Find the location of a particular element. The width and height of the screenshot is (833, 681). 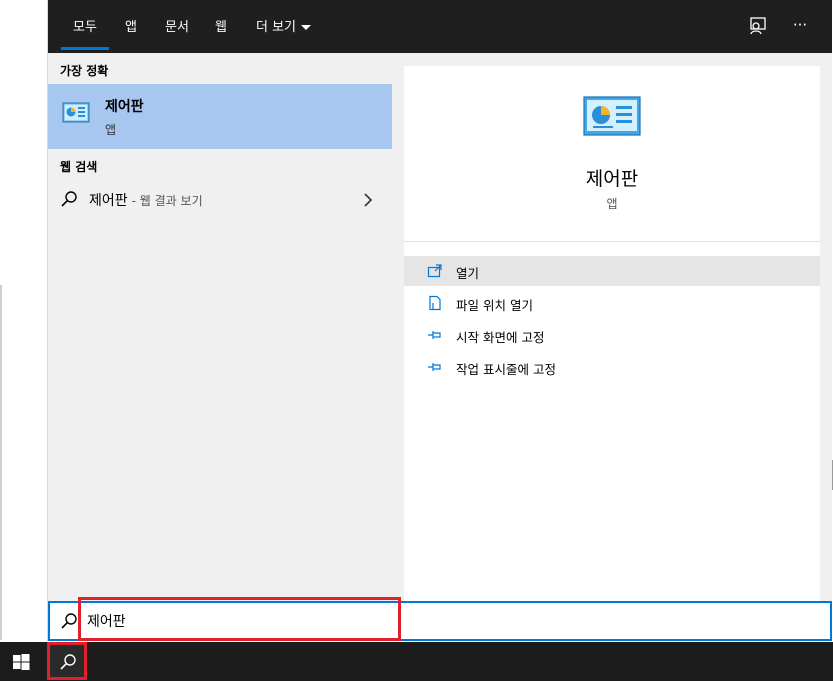

taskbar-search-button is located at coordinates (67, 662).